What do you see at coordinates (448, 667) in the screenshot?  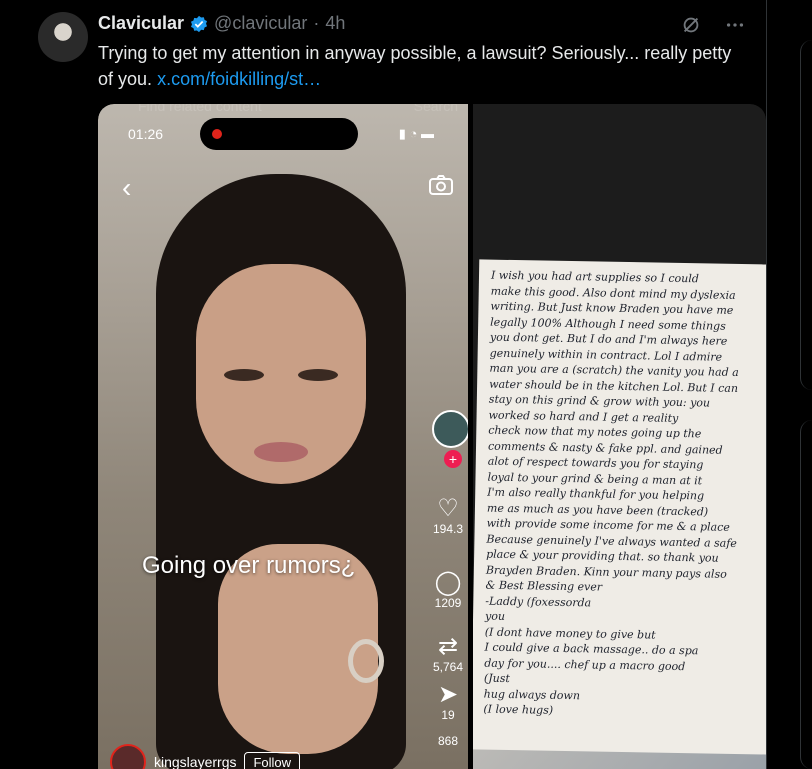 I see `share-count: 5,764` at bounding box center [448, 667].